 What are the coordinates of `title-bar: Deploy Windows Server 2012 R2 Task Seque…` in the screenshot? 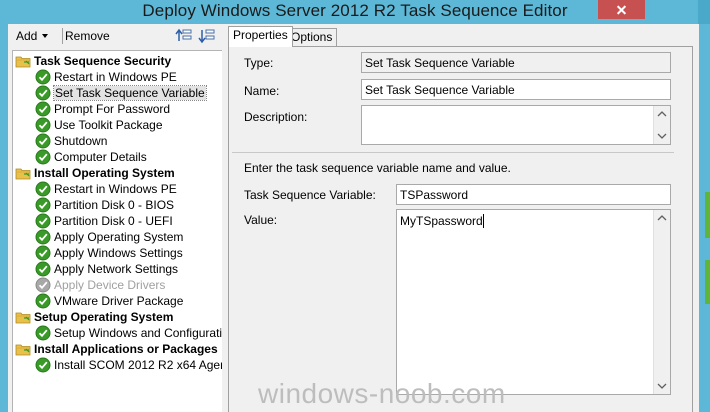 It's located at (355, 12).